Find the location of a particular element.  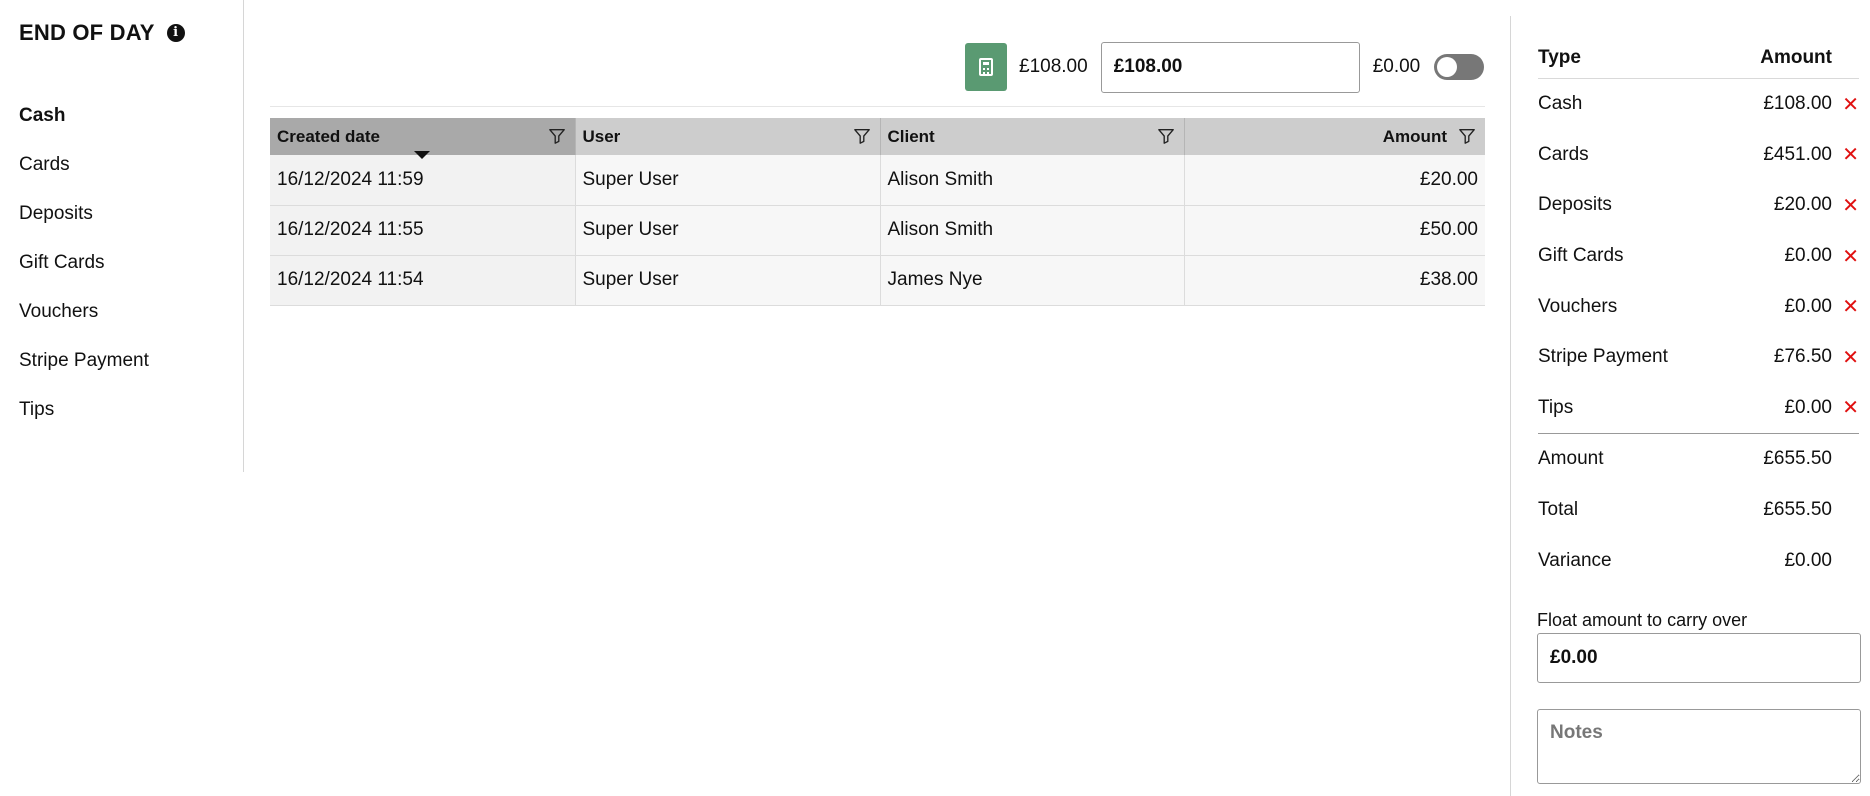

difference-amount: £0.00 is located at coordinates (1396, 66).